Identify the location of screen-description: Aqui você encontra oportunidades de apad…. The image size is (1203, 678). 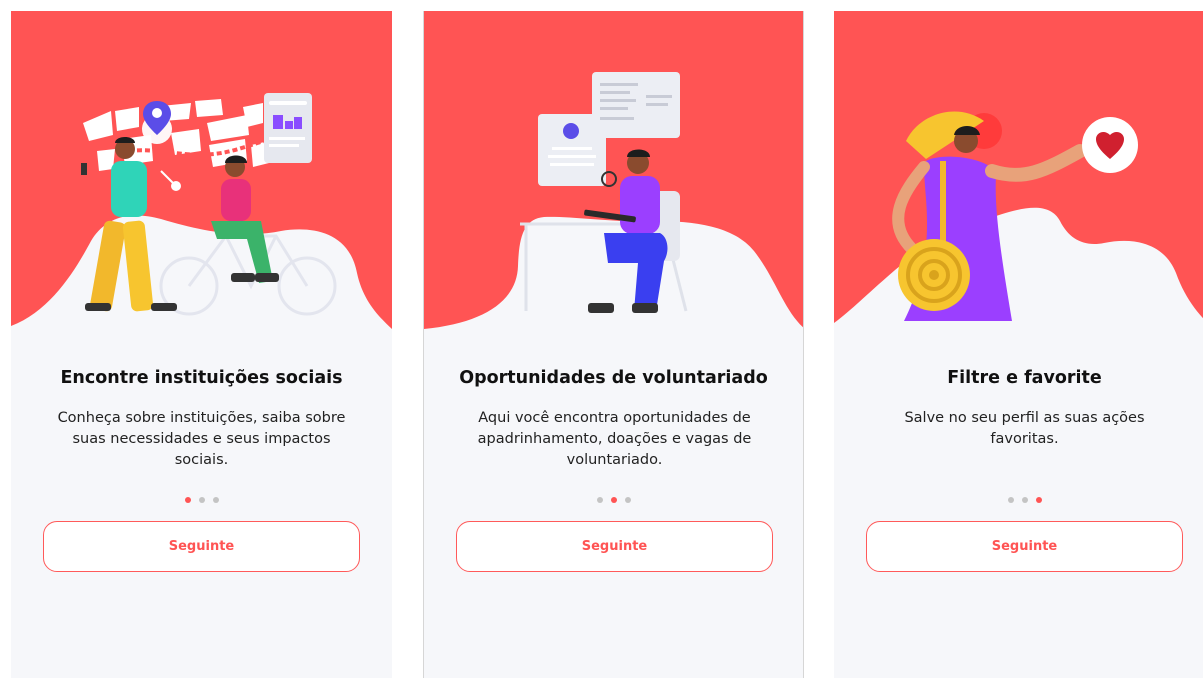
(614, 439).